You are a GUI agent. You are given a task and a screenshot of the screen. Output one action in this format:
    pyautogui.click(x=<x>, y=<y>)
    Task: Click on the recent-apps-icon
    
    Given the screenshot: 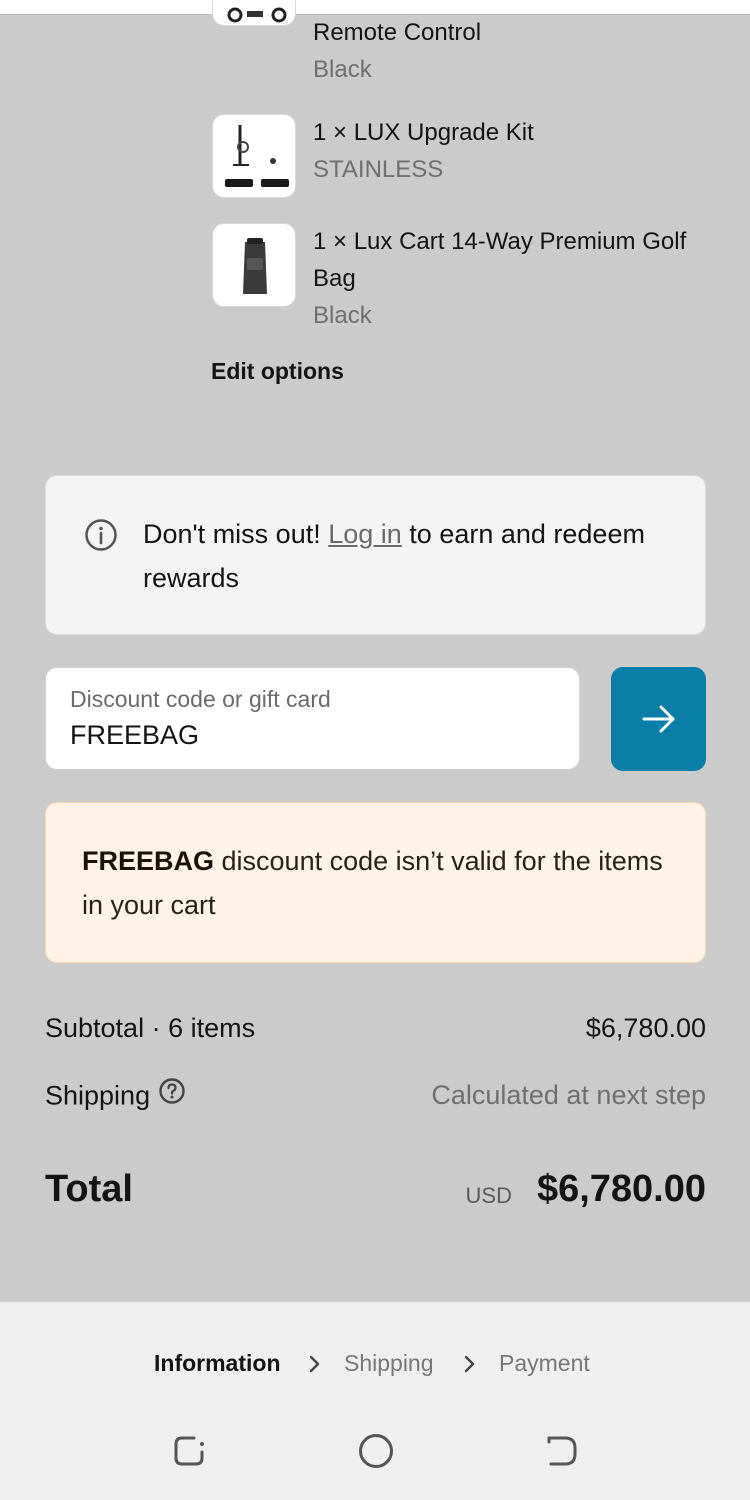 What is the action you would take?
    pyautogui.click(x=189, y=1453)
    